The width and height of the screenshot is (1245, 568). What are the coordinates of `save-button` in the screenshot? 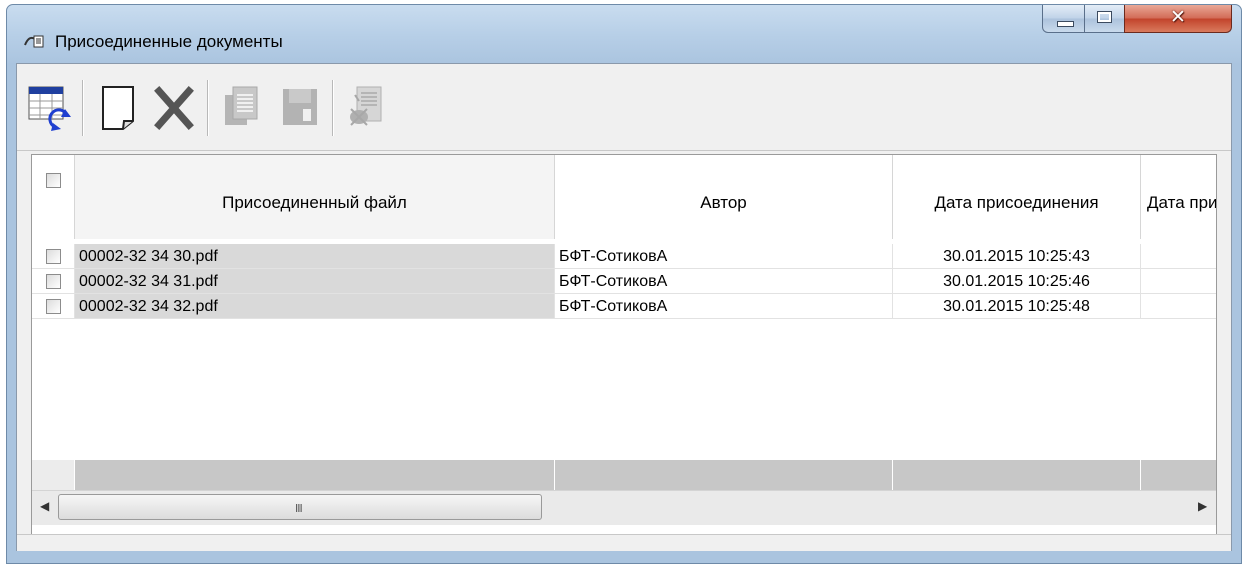 It's located at (300, 108).